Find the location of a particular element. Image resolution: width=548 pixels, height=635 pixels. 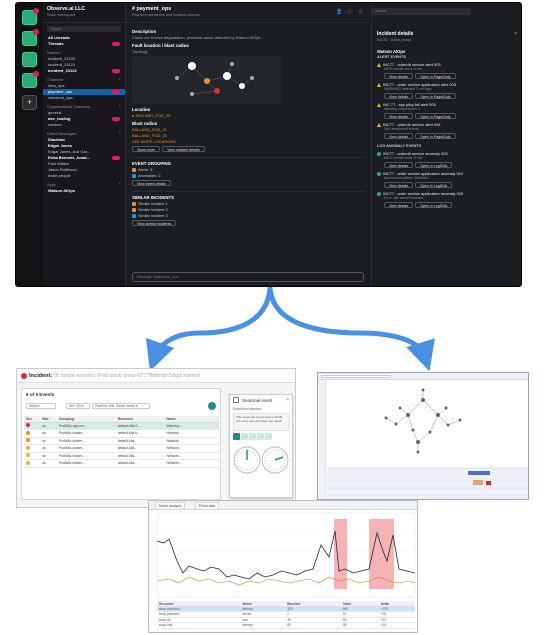

topology-canvas is located at coordinates (423, 440).